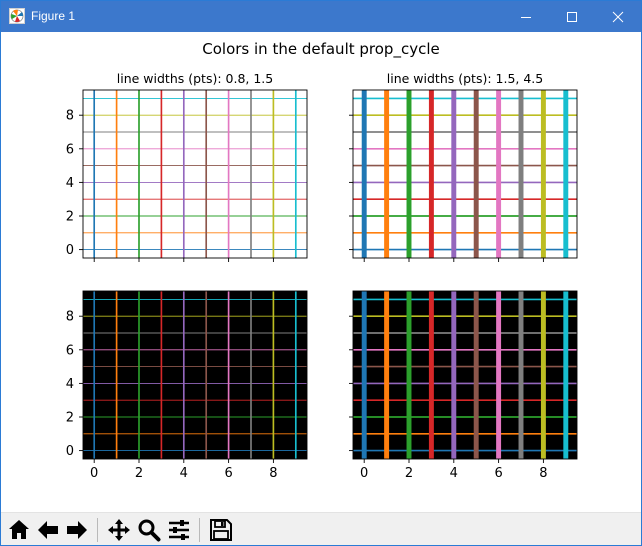  I want to click on save-button, so click(221, 530).